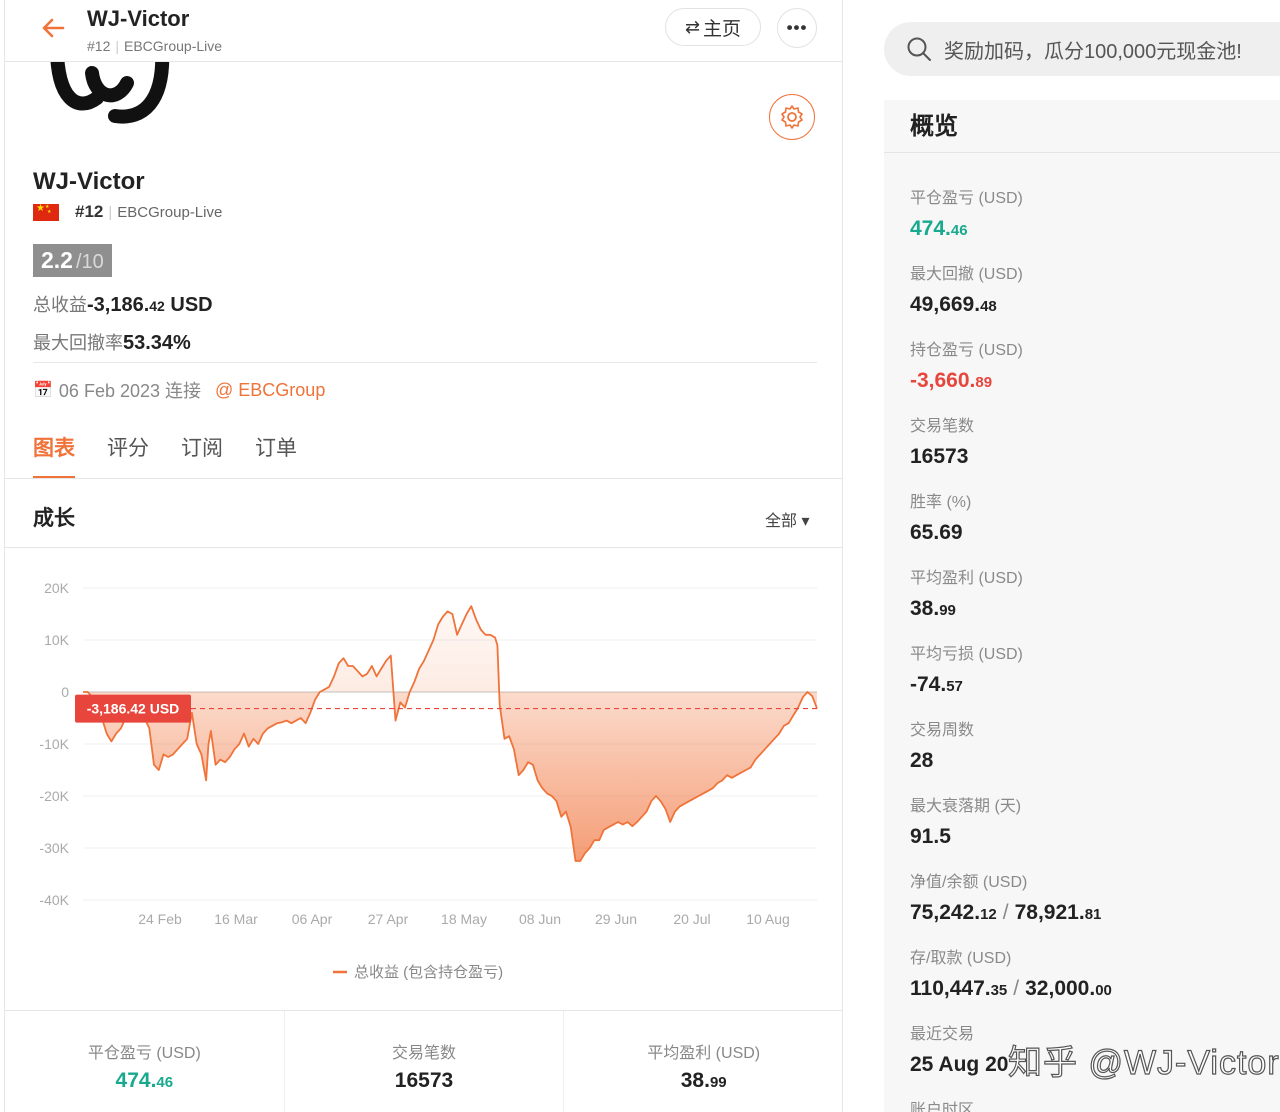  Describe the element at coordinates (133, 709) in the screenshot. I see `current-value-label: -3,186.42 USD` at that location.